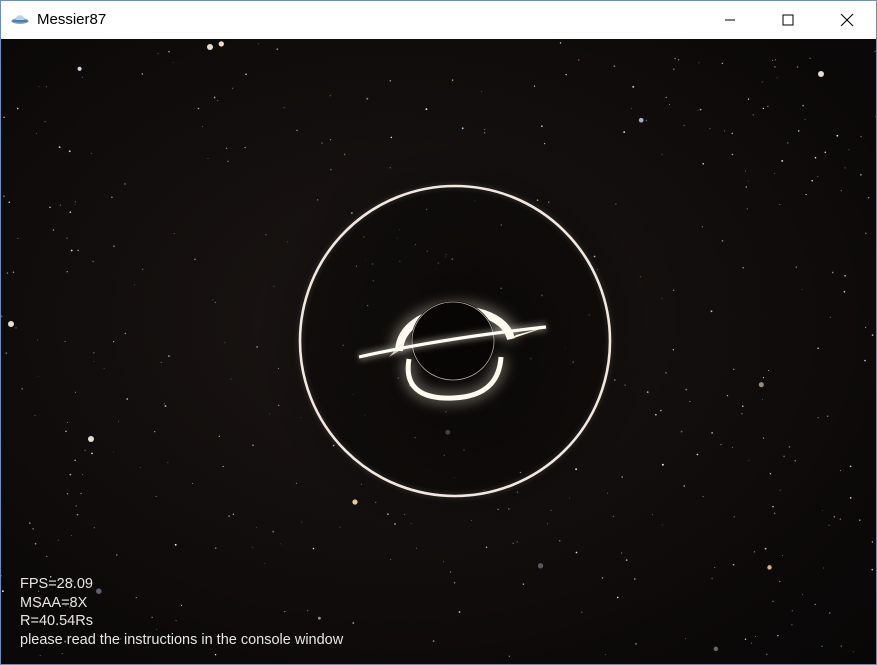 The width and height of the screenshot is (877, 665). What do you see at coordinates (11, 324) in the screenshot?
I see `bright-star` at bounding box center [11, 324].